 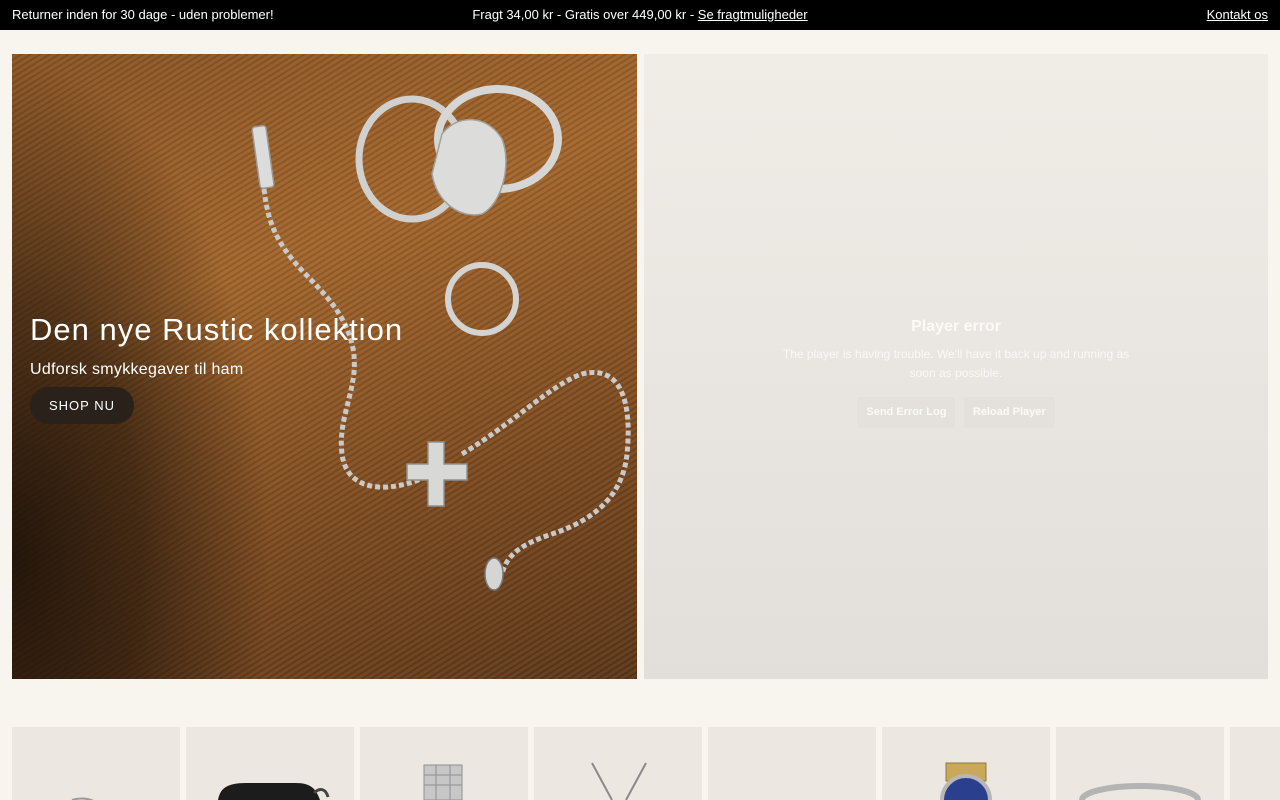 I want to click on ring-icon, so click(x=1140, y=791).